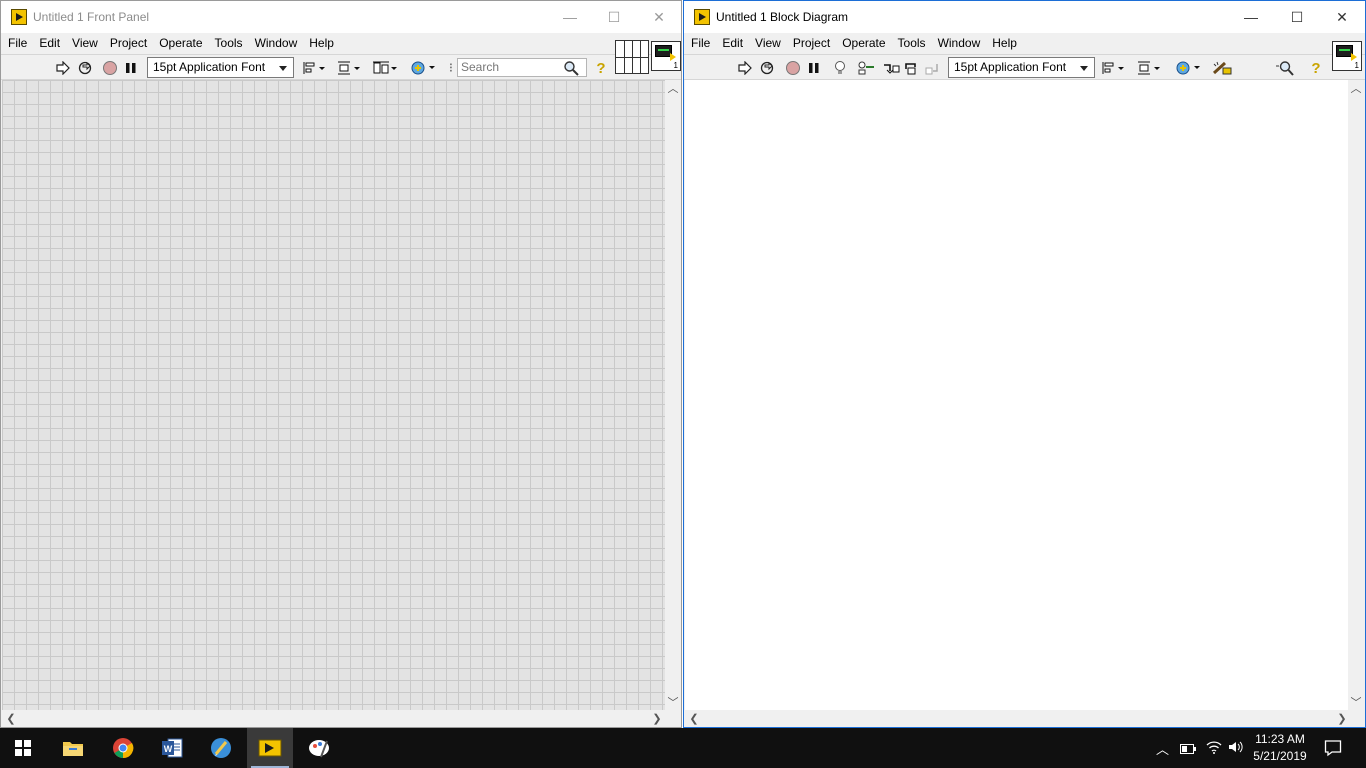 The height and width of the screenshot is (768, 1366). I want to click on block-diagram-toolbar: 15pt Application Font ?, so click(1024, 67).